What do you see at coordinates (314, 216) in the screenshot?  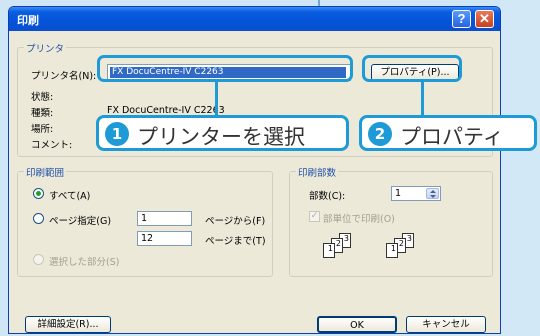 I see `collate-checkbox: ✓` at bounding box center [314, 216].